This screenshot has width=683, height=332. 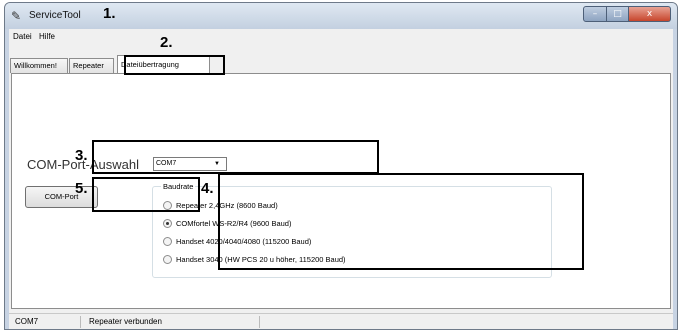 I want to click on status-port: COM7, so click(x=27, y=321).